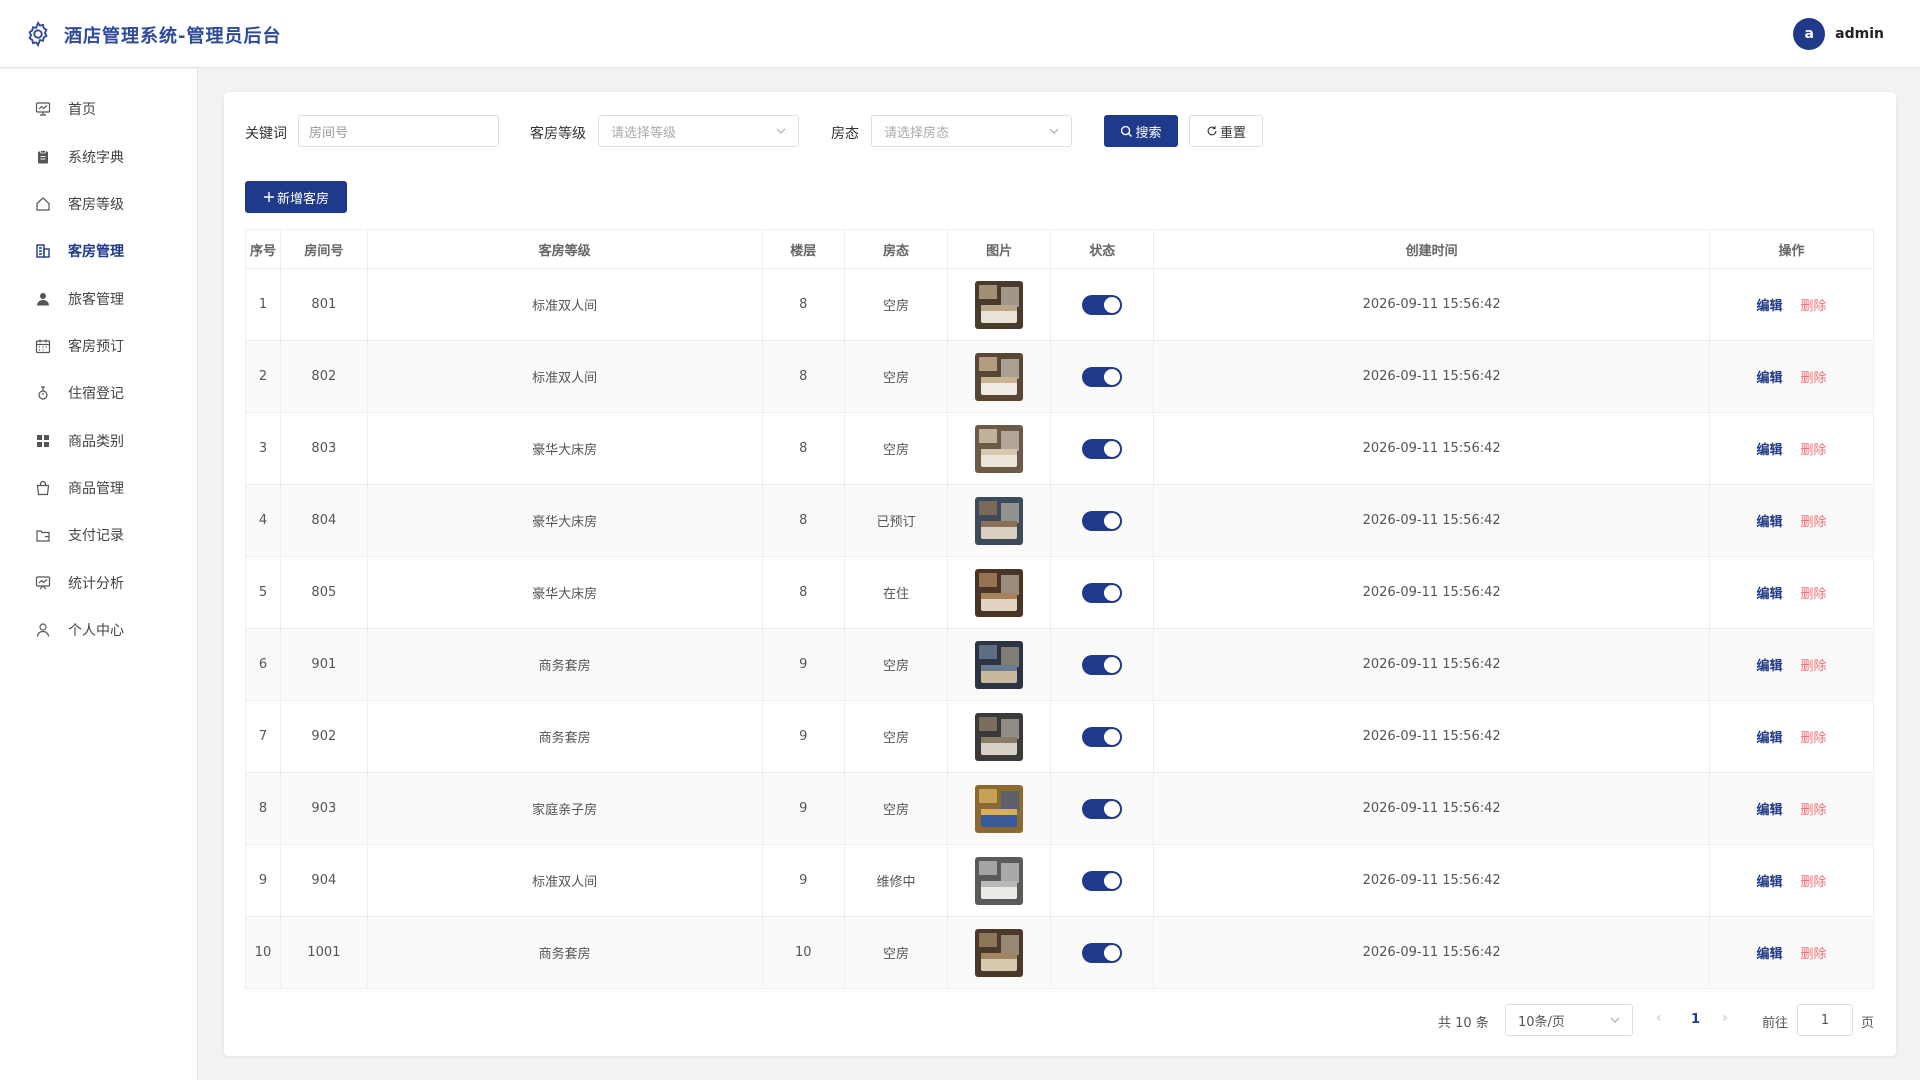 This screenshot has width=1920, height=1080. I want to click on sidebar-item: 住宿登记, so click(99, 393).